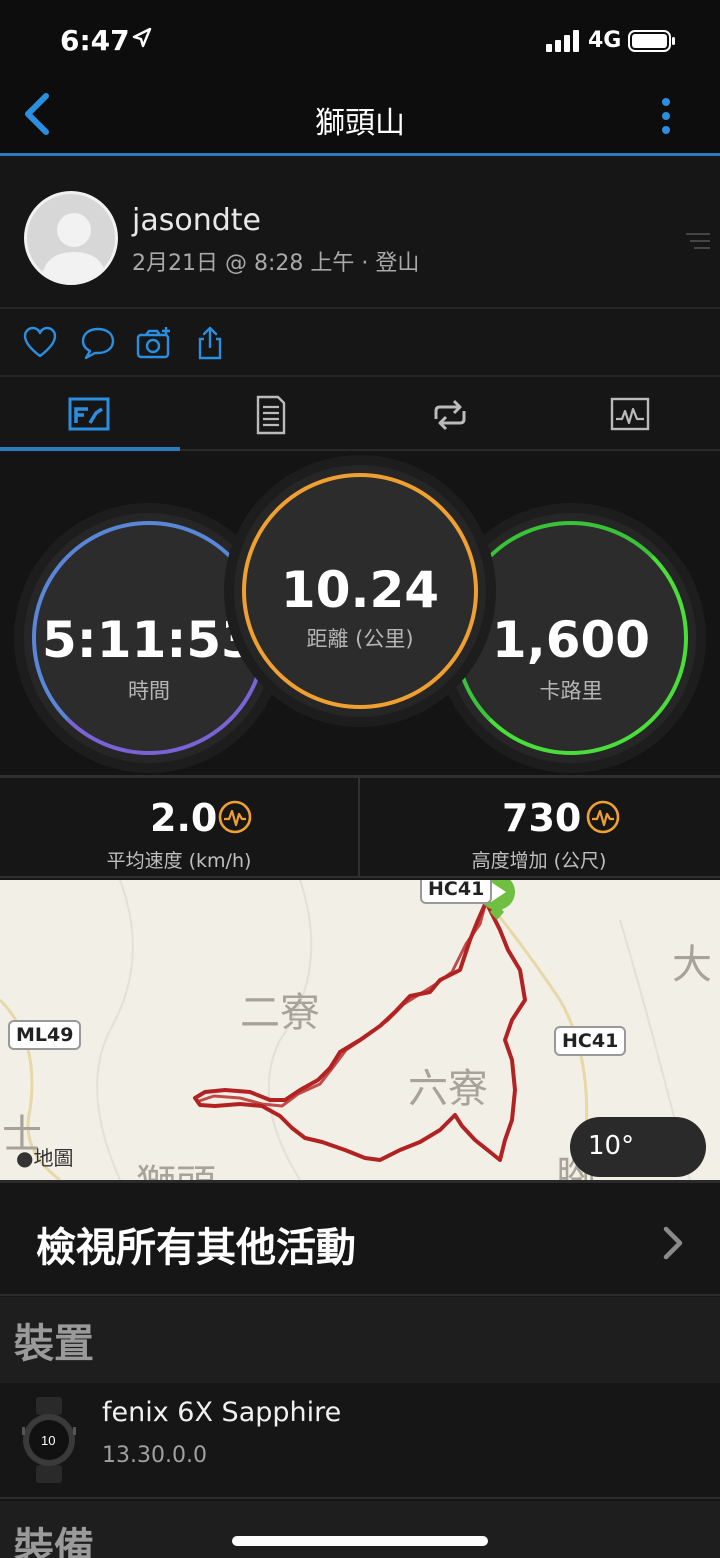 The image size is (720, 1558). I want to click on chevron-right-icon, so click(673, 1243).